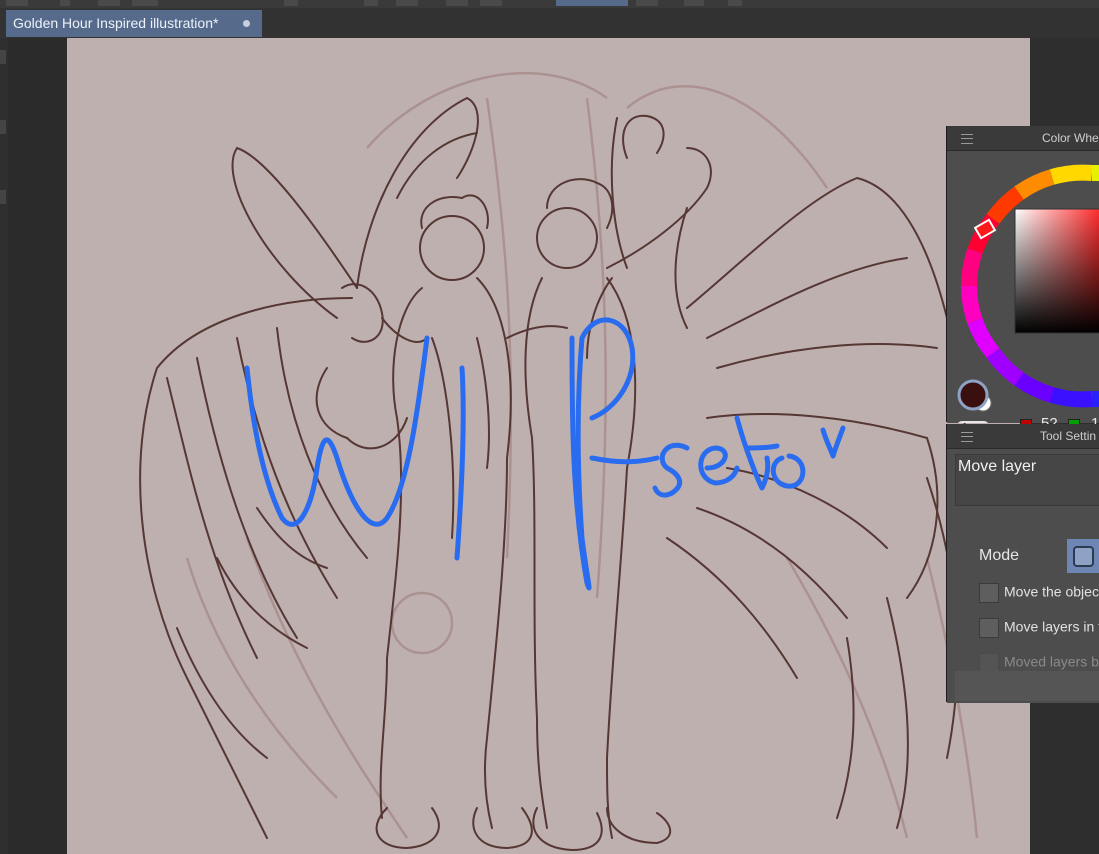  I want to click on option-label: Move layers in th, so click(1051, 626).